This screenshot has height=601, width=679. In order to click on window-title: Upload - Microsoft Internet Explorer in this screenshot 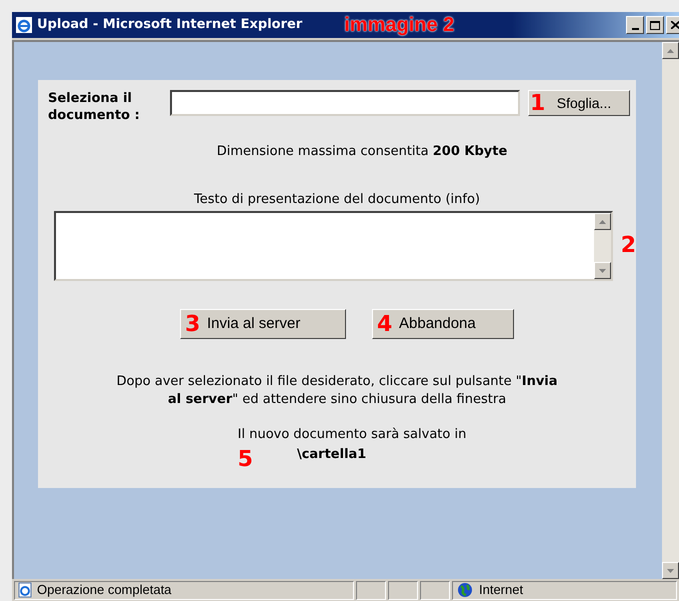, I will do `click(169, 25)`.